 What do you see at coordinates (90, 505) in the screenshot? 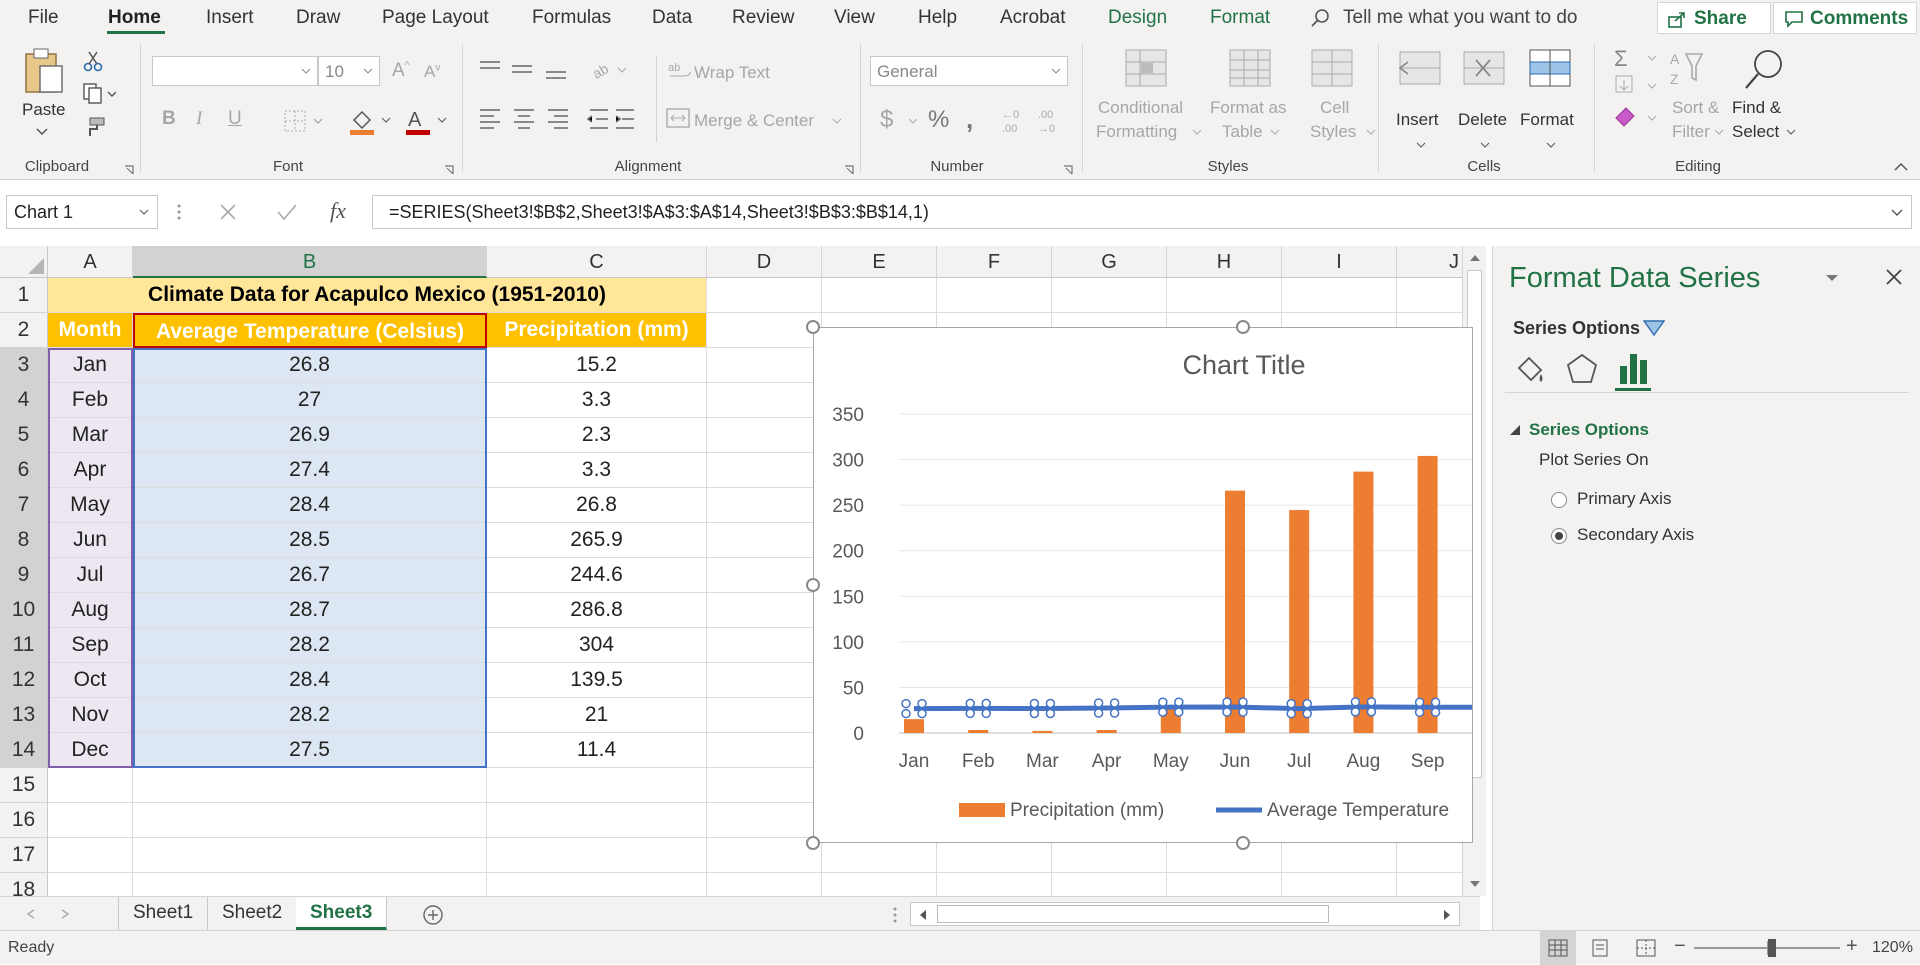
I see `table-cell: May` at bounding box center [90, 505].